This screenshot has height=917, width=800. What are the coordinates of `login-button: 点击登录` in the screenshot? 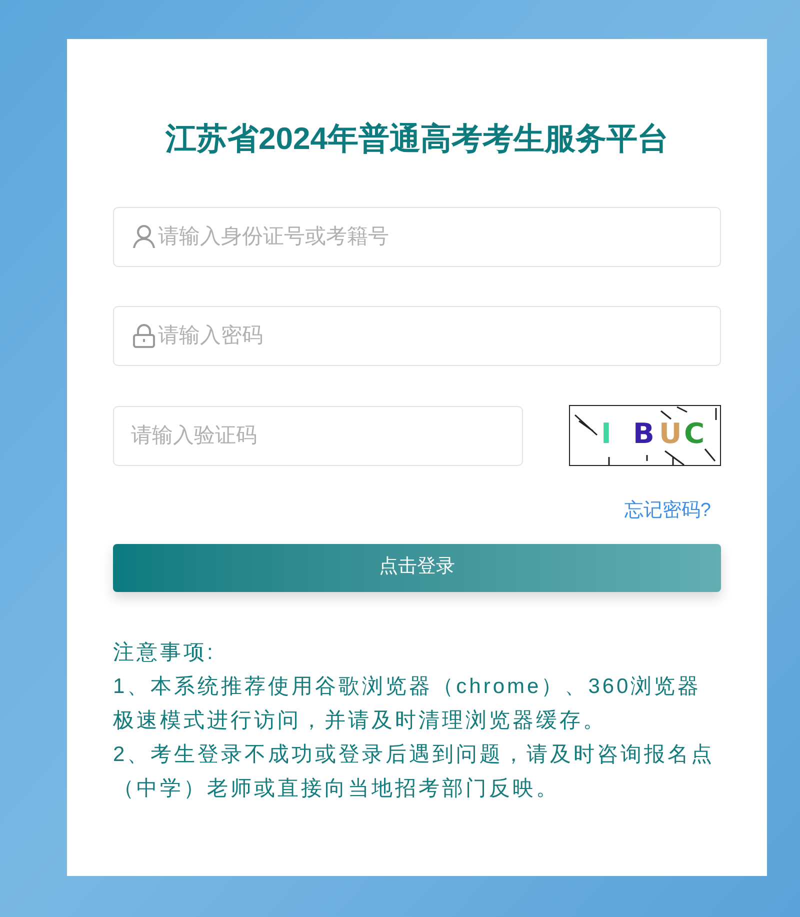 It's located at (417, 568).